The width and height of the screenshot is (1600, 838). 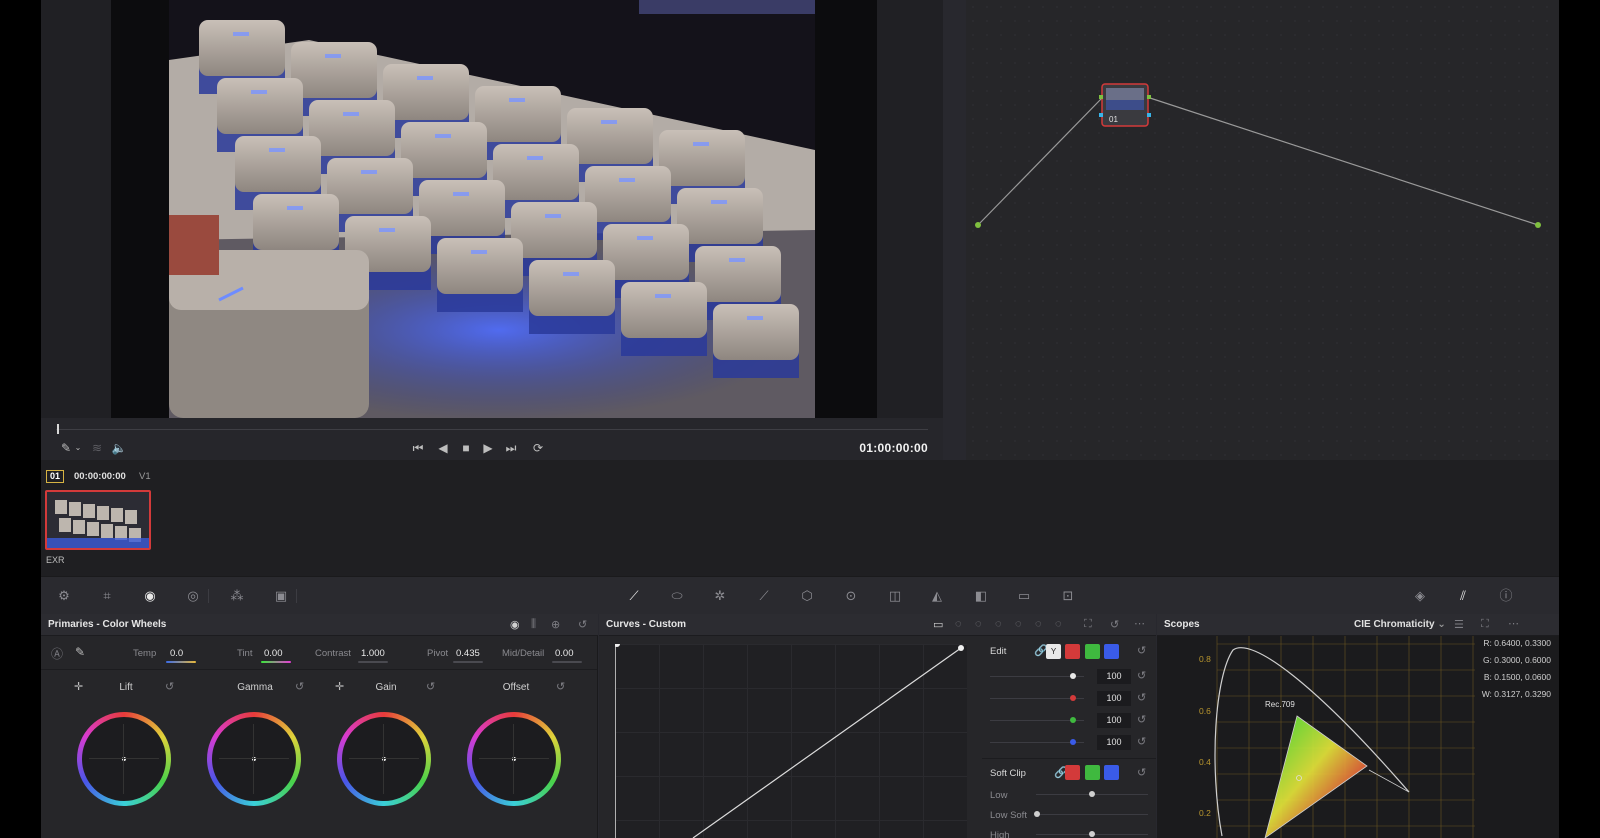 I want to click on curve-graph, so click(x=790, y=739).